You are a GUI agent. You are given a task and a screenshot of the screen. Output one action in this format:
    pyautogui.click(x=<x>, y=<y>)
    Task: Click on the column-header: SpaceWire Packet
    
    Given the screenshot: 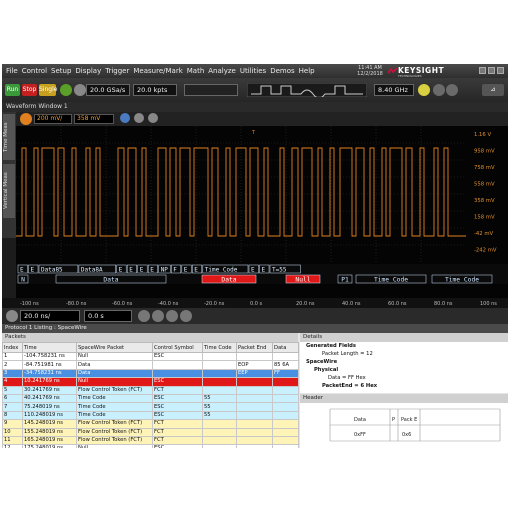 What is the action you would take?
    pyautogui.click(x=114, y=347)
    